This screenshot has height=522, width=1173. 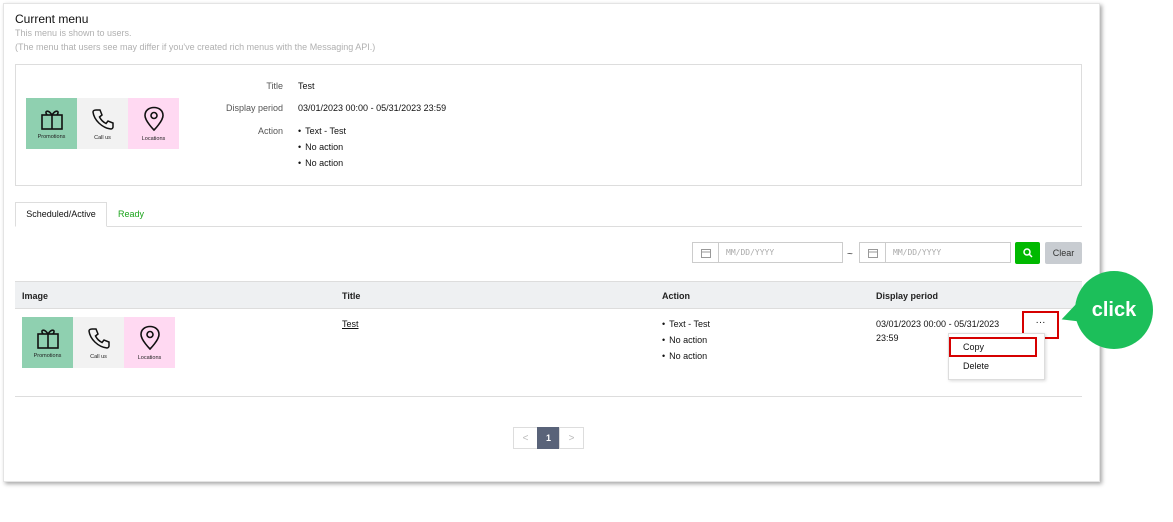 What do you see at coordinates (548, 295) in the screenshot?
I see `table-header: Image Title Action Display period` at bounding box center [548, 295].